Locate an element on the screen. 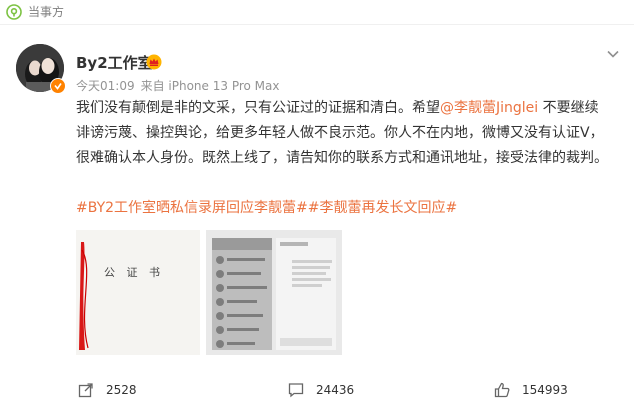 This screenshot has height=411, width=634. chat-screenshot-graphic is located at coordinates (274, 292).